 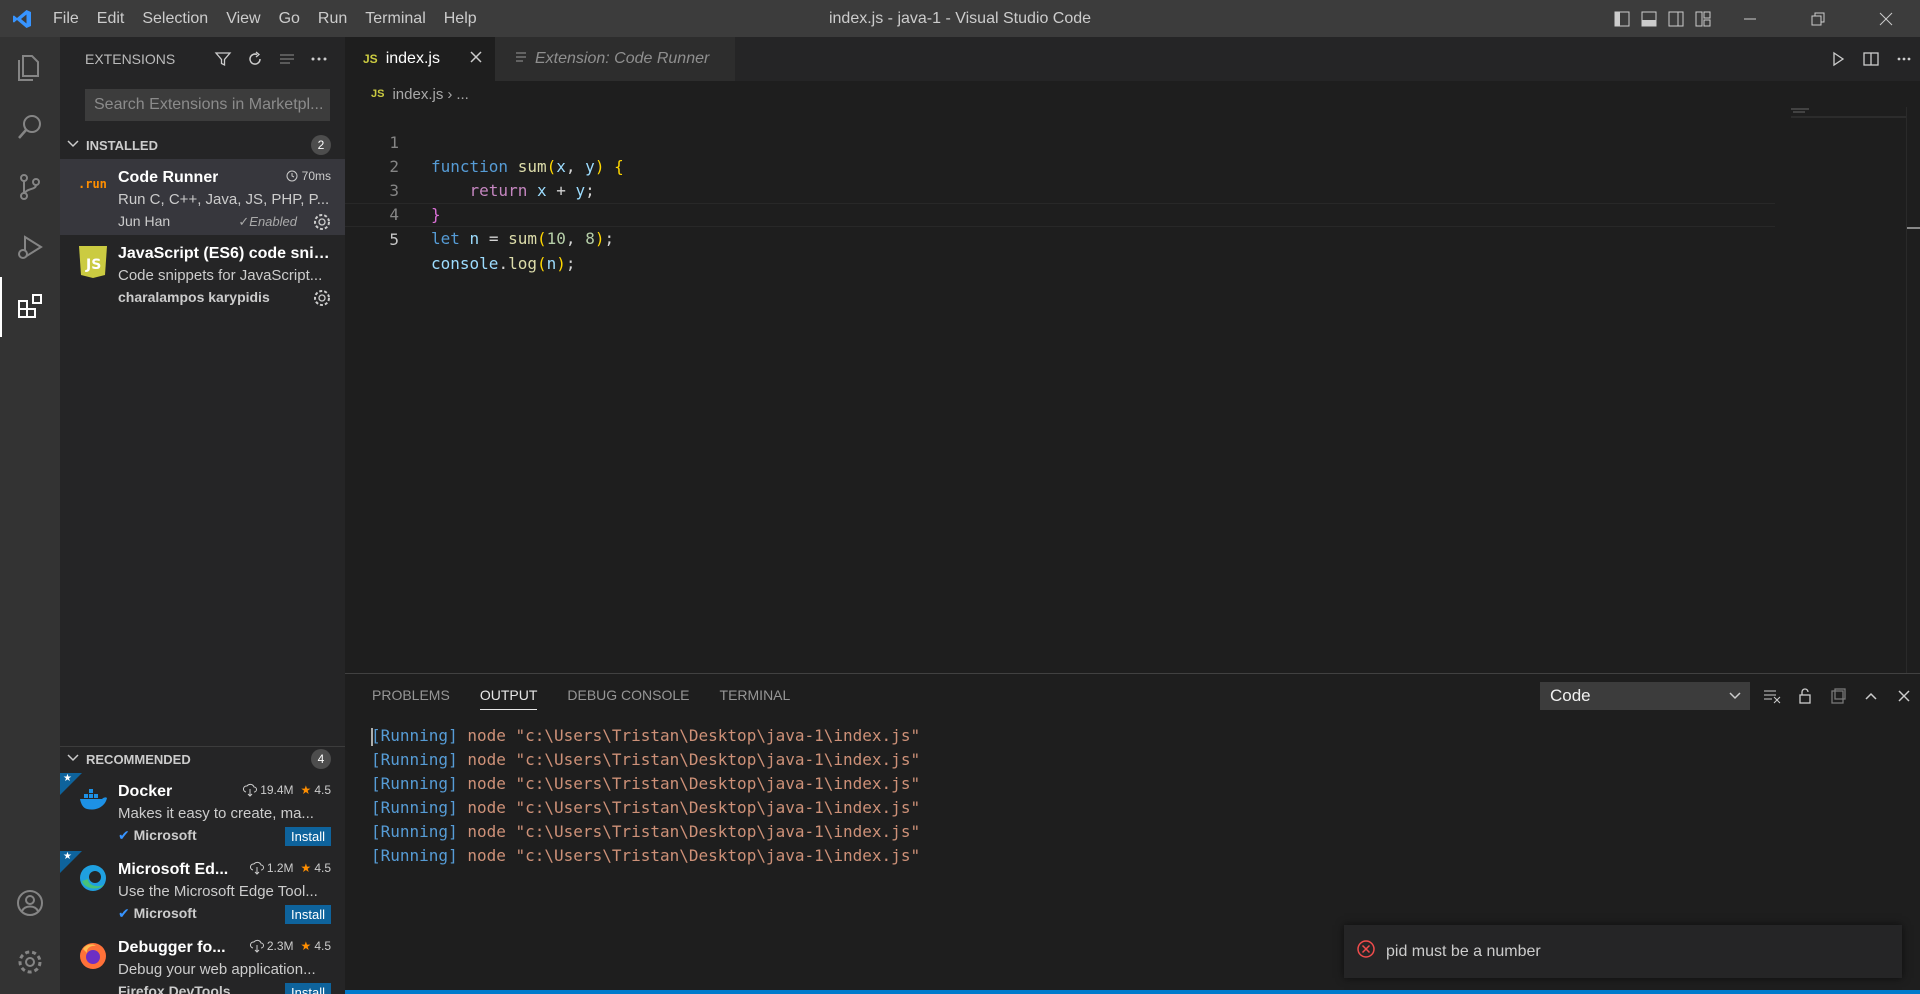 What do you see at coordinates (1648, 18) in the screenshot?
I see `toggle-panel-icon` at bounding box center [1648, 18].